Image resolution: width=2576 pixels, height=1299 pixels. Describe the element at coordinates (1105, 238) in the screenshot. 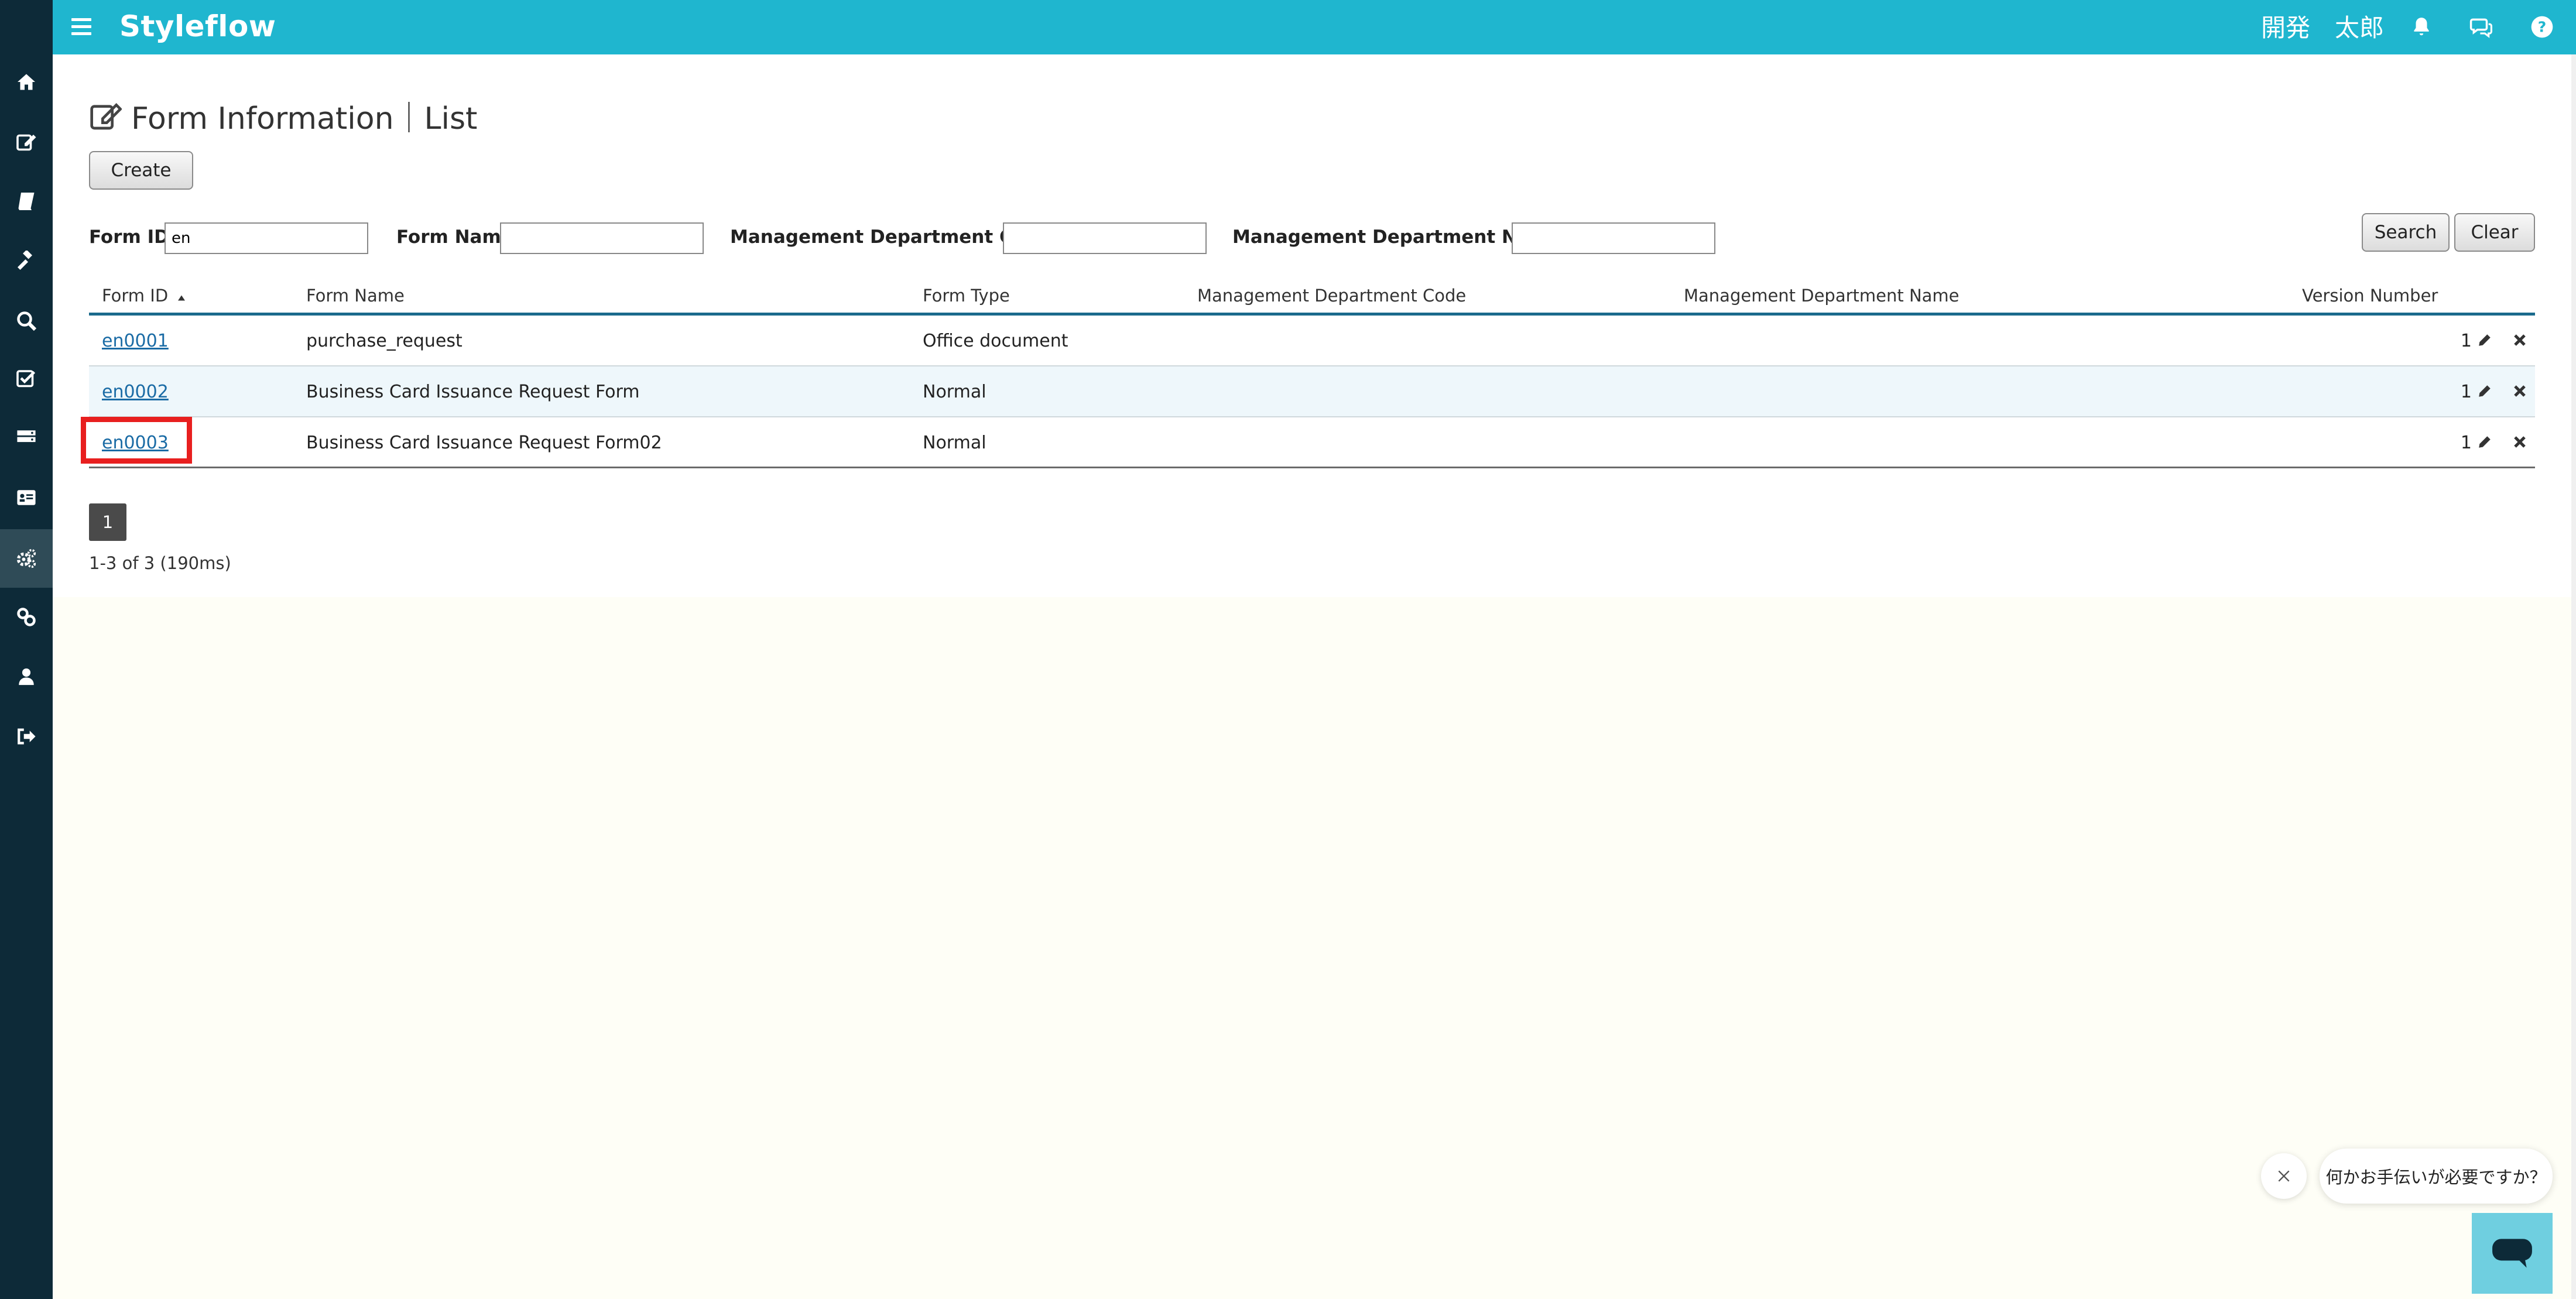

I see `dept-code-input` at that location.